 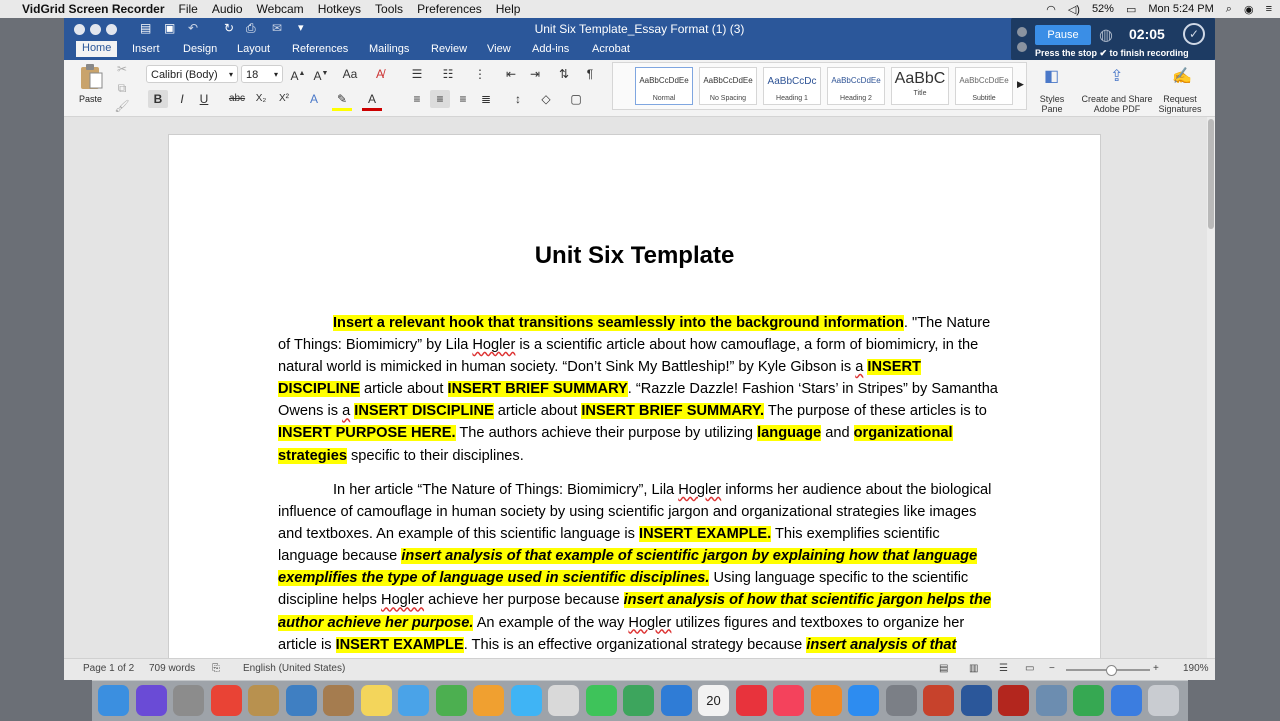 I want to click on numbering-icon: ☷, so click(x=448, y=74).